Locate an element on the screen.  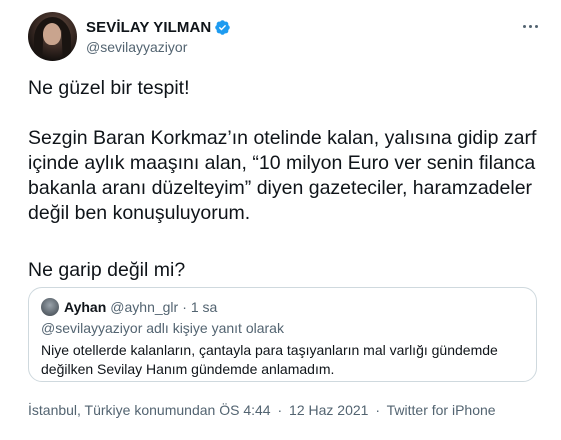
verified-badge-icon is located at coordinates (223, 27).